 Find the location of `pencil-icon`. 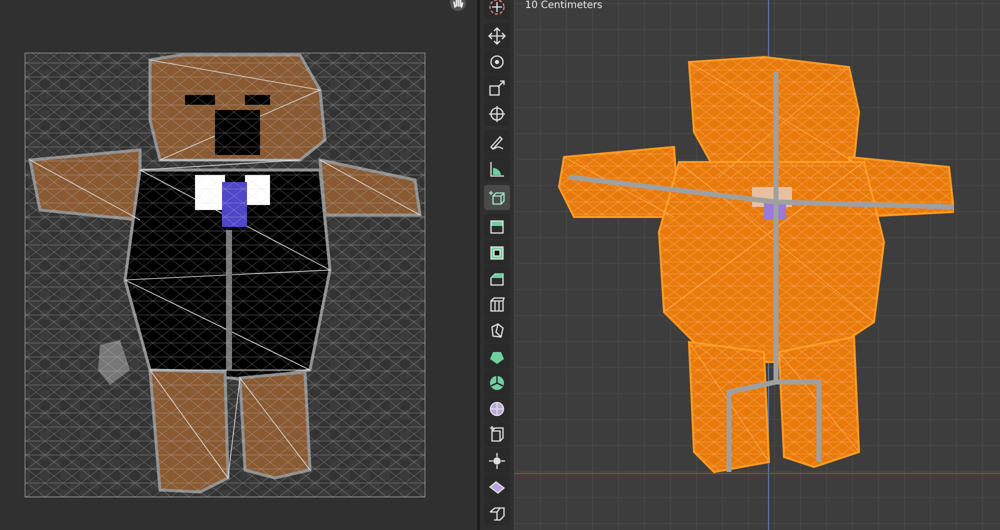

pencil-icon is located at coordinates (497, 143).